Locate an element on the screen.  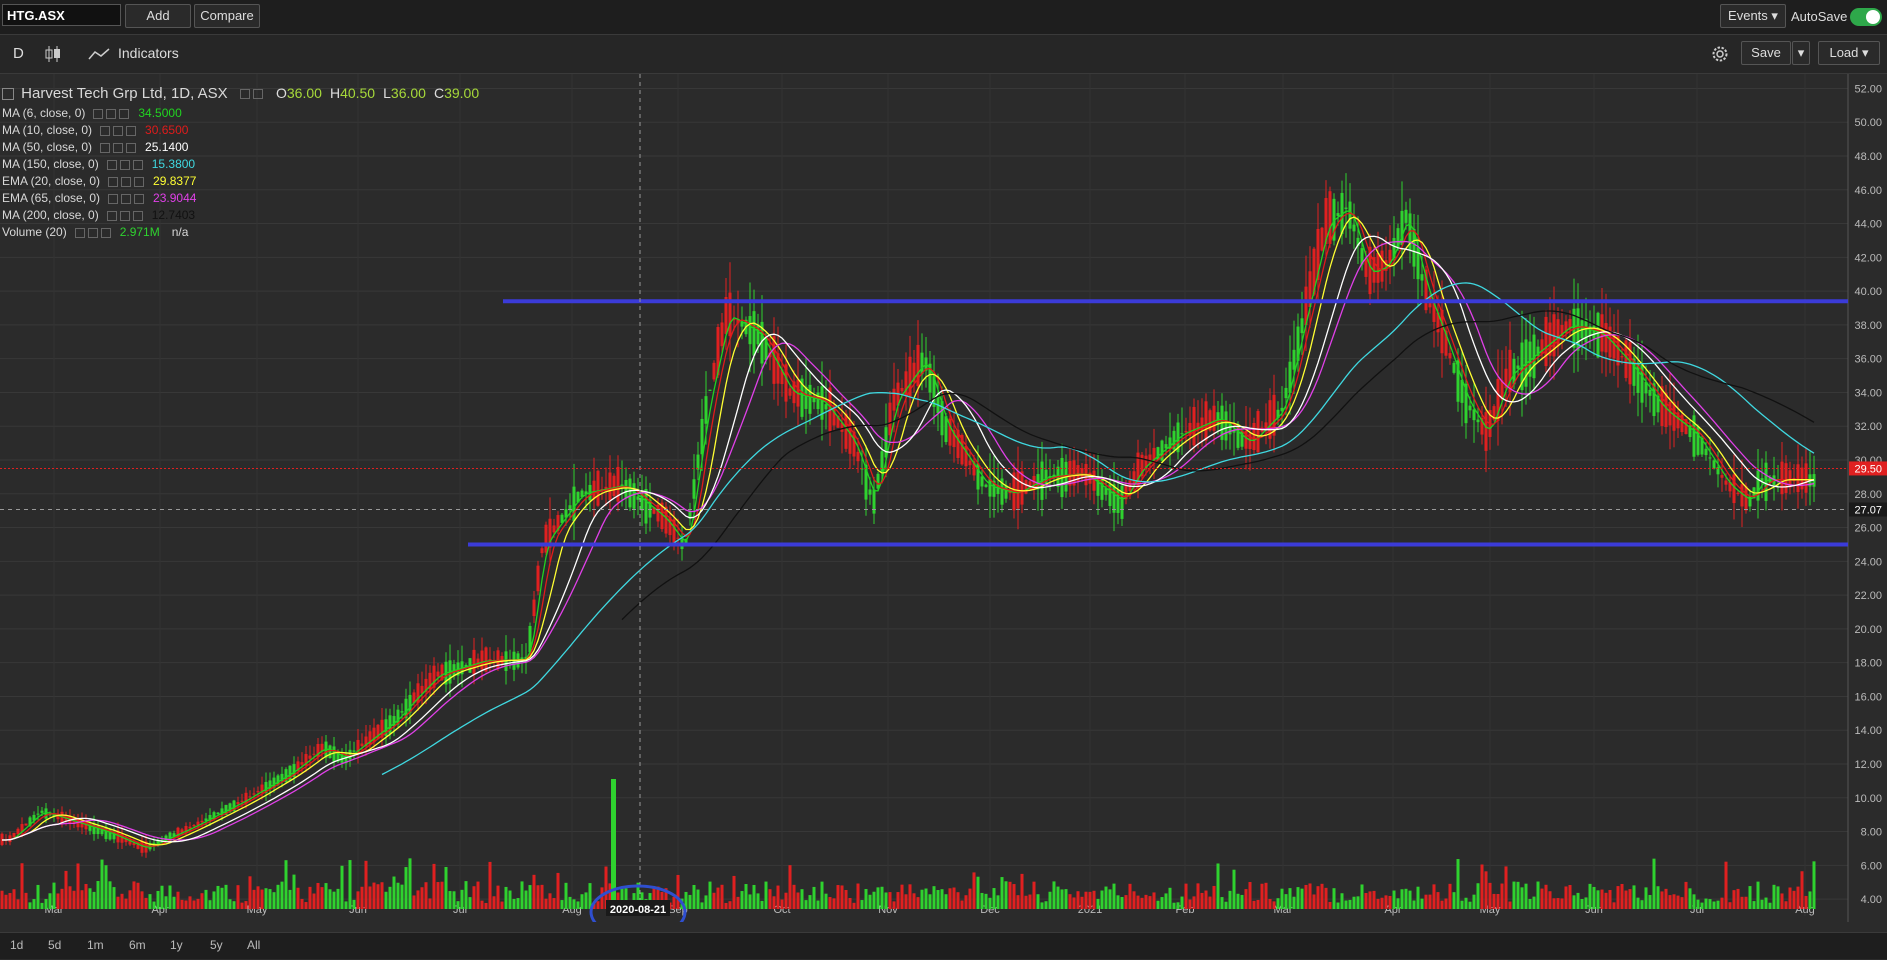
candlestick-icon is located at coordinates (53, 54).